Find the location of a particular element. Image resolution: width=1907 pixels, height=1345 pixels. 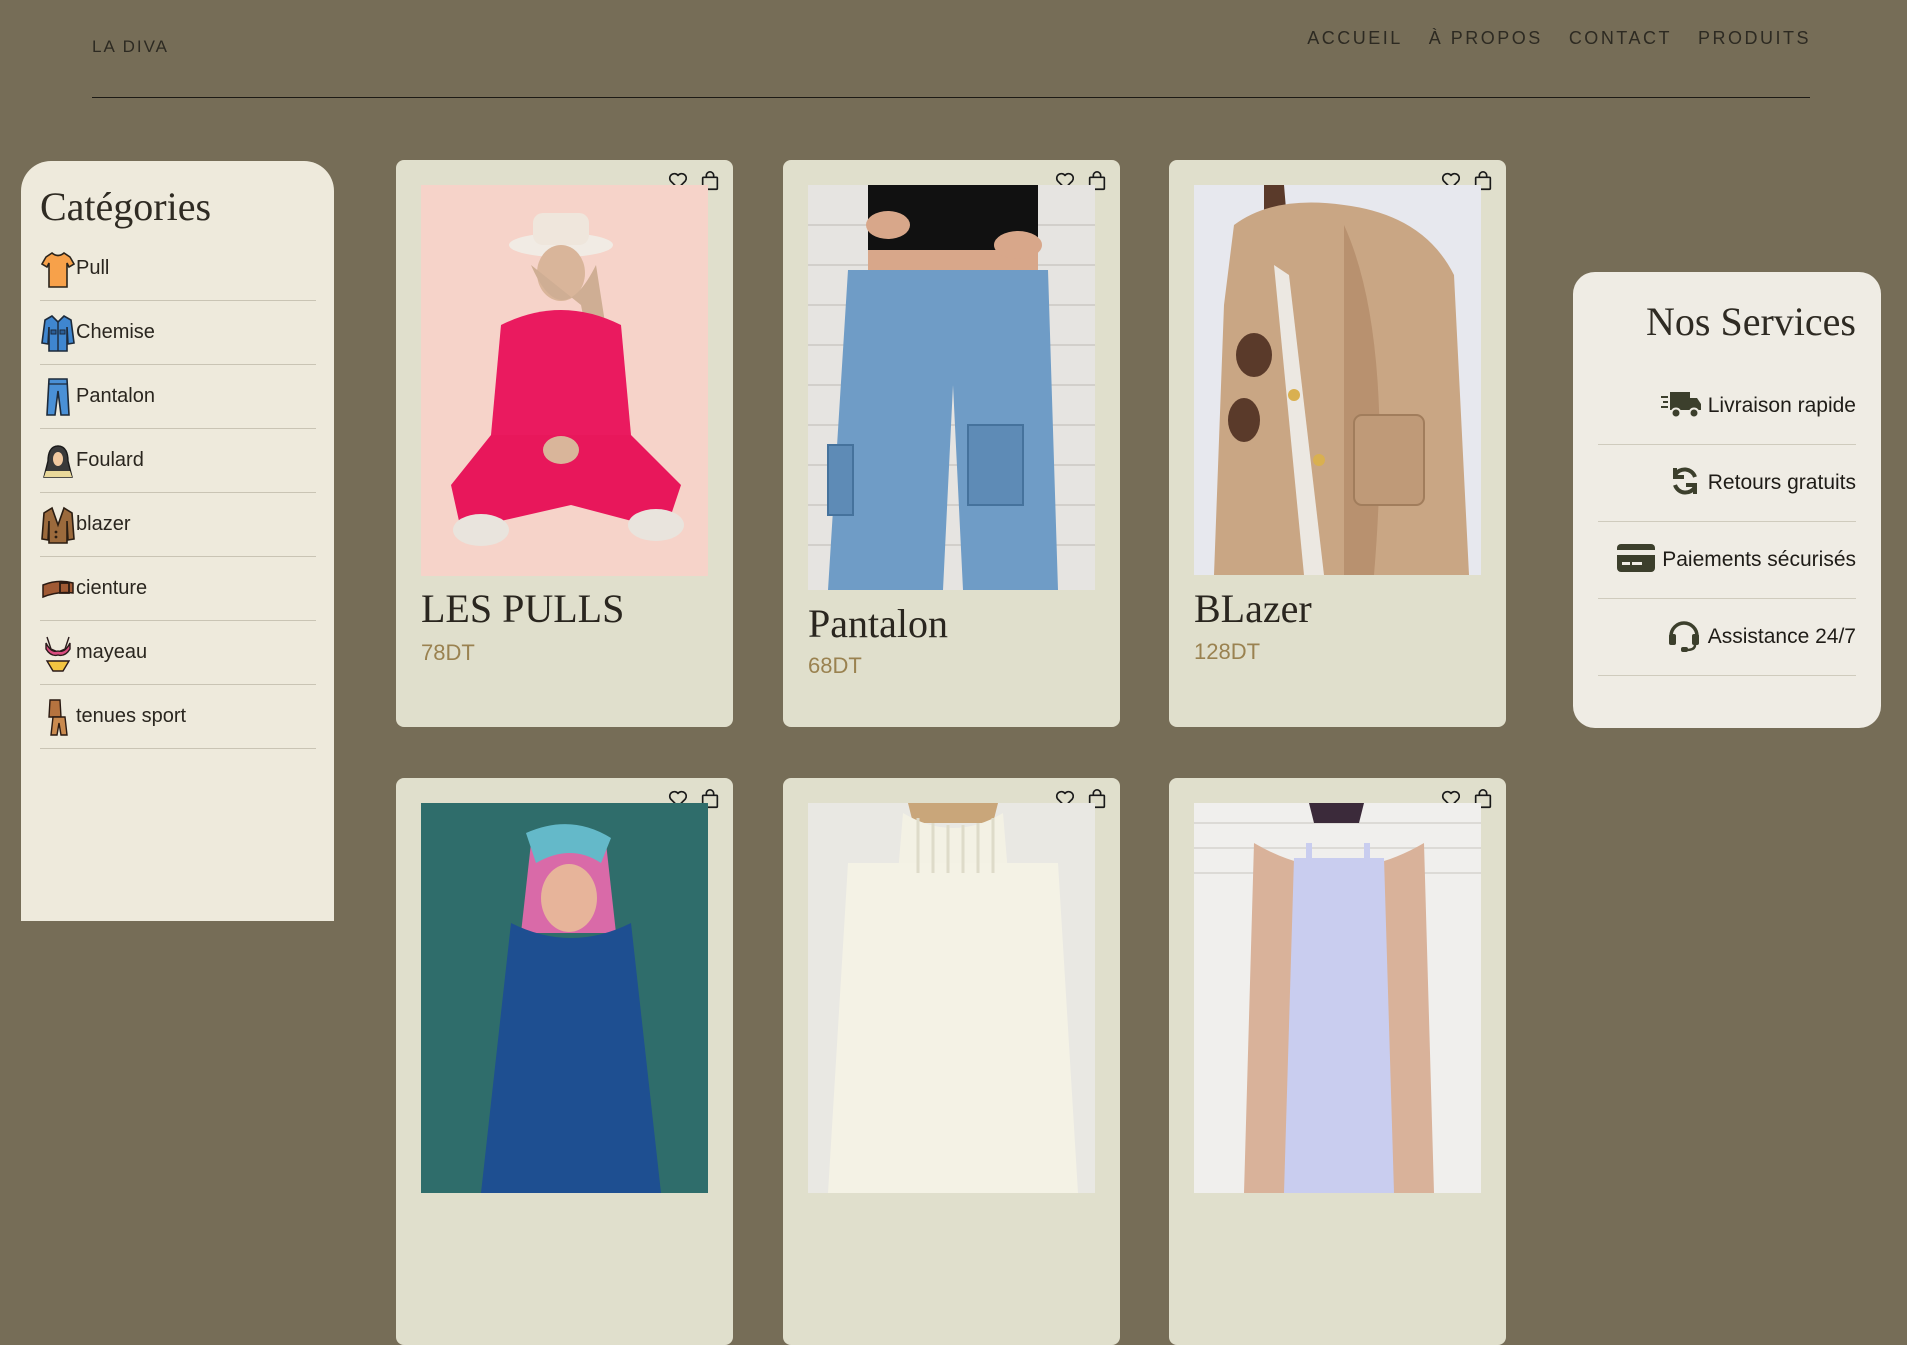

service-item-retours: Retours gratuits is located at coordinates (1727, 483).